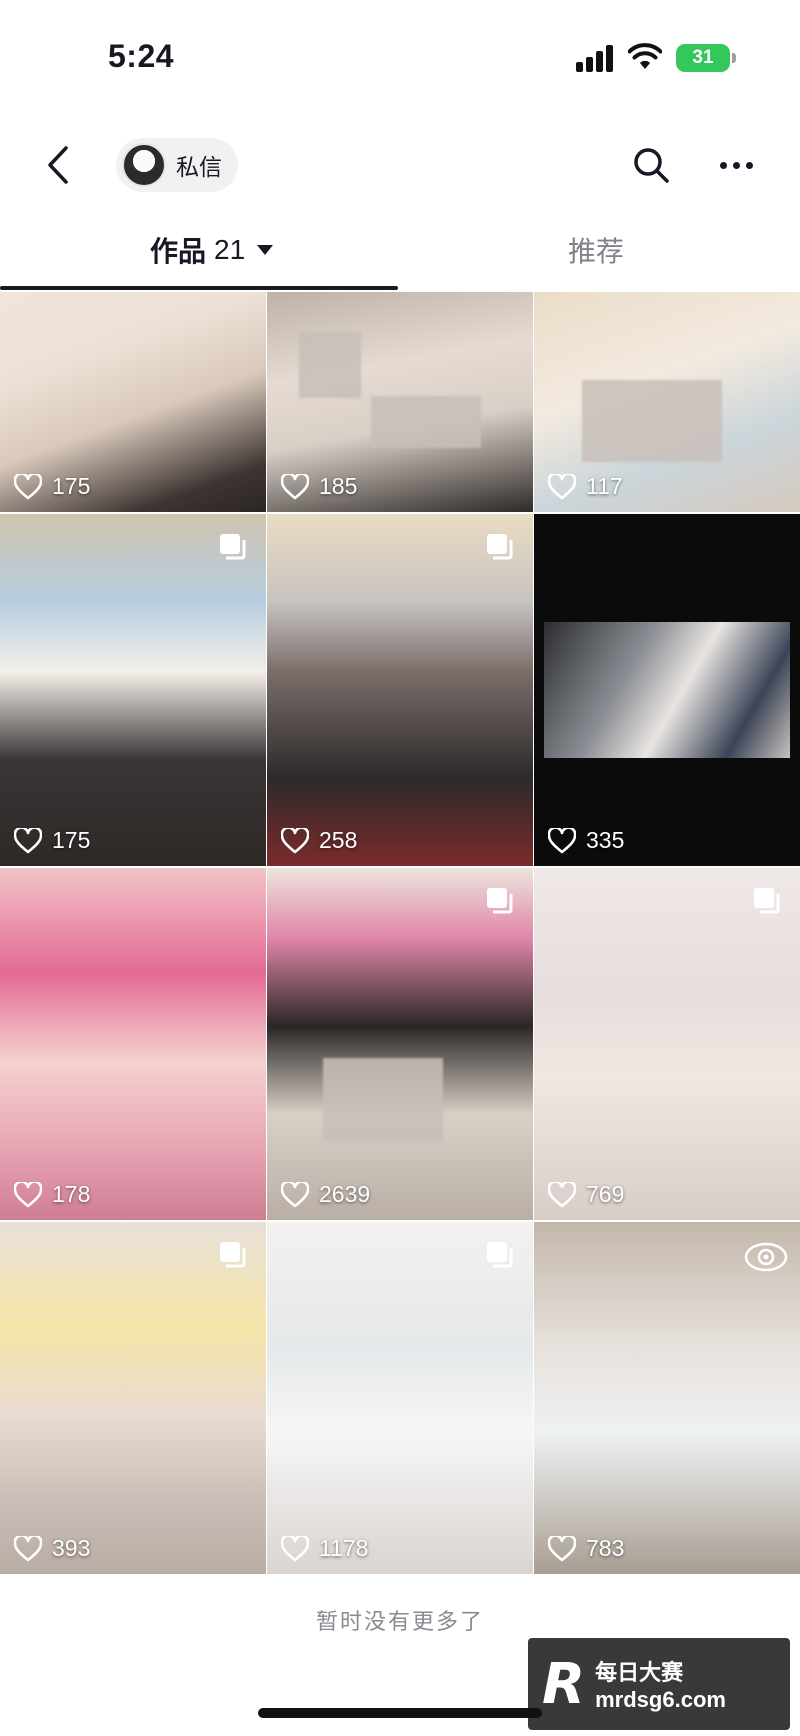 The width and height of the screenshot is (800, 1736). Describe the element at coordinates (133, 1398) in the screenshot. I see `photo-set-tile: 393` at that location.